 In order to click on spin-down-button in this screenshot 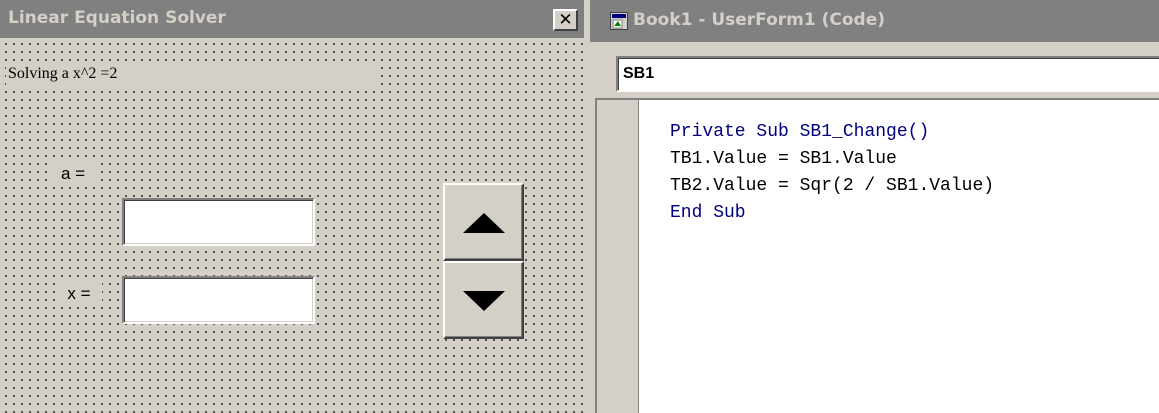, I will do `click(483, 300)`.